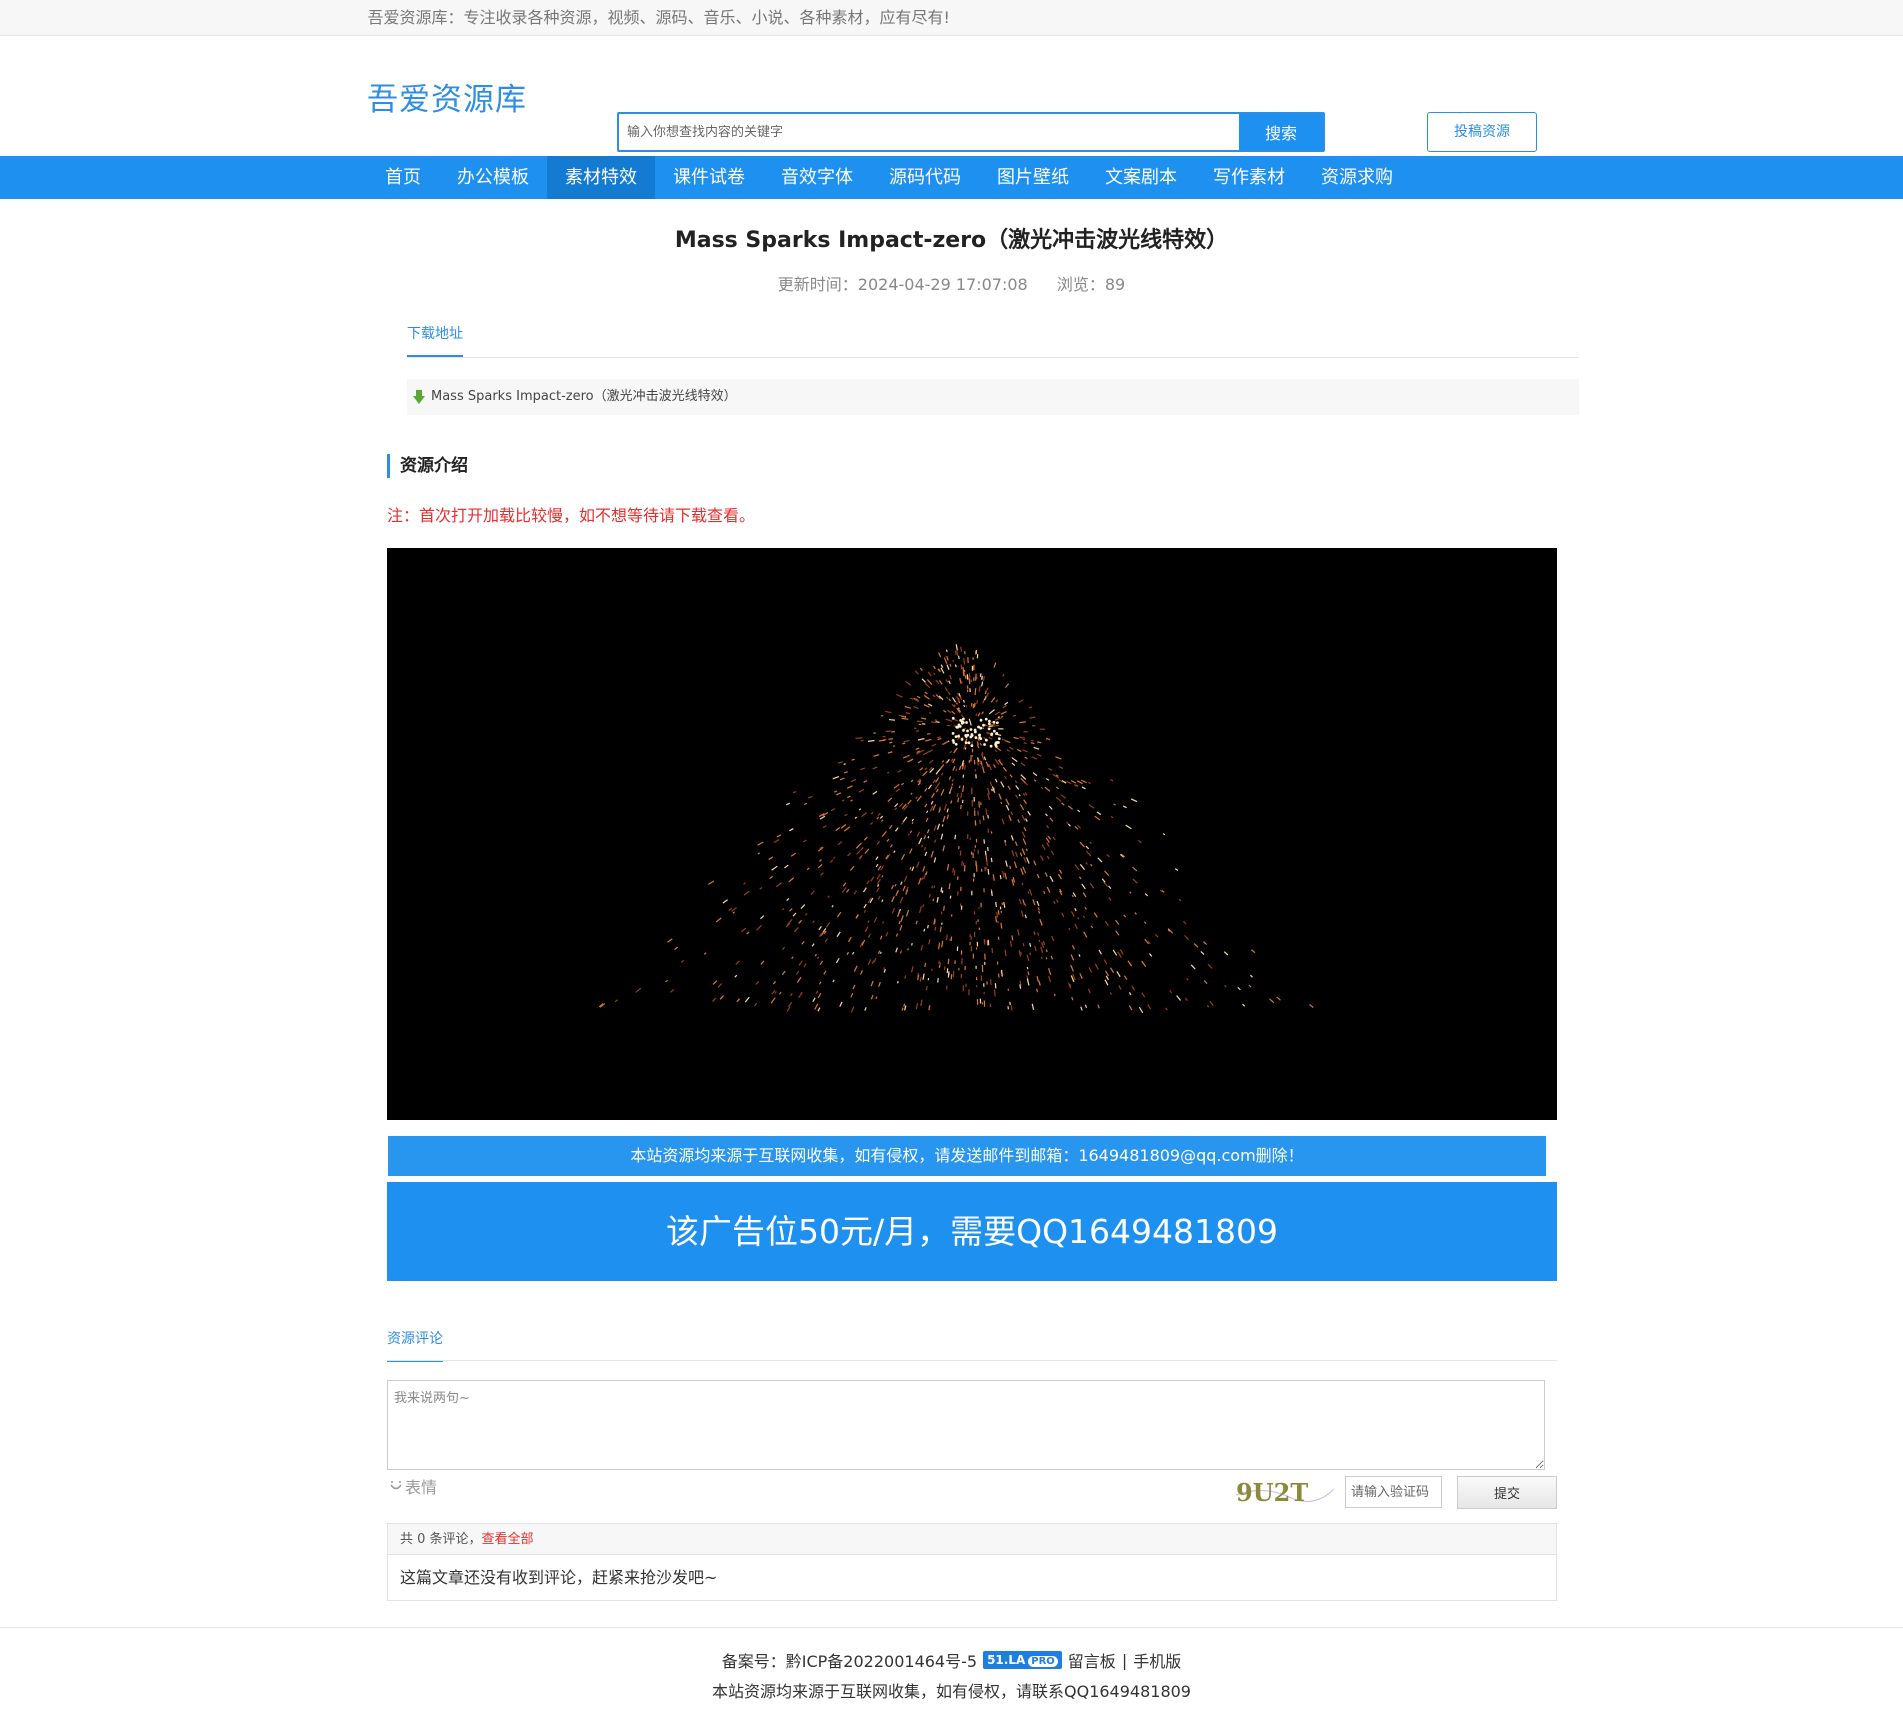  I want to click on nav-item: 音效字体, so click(817, 177).